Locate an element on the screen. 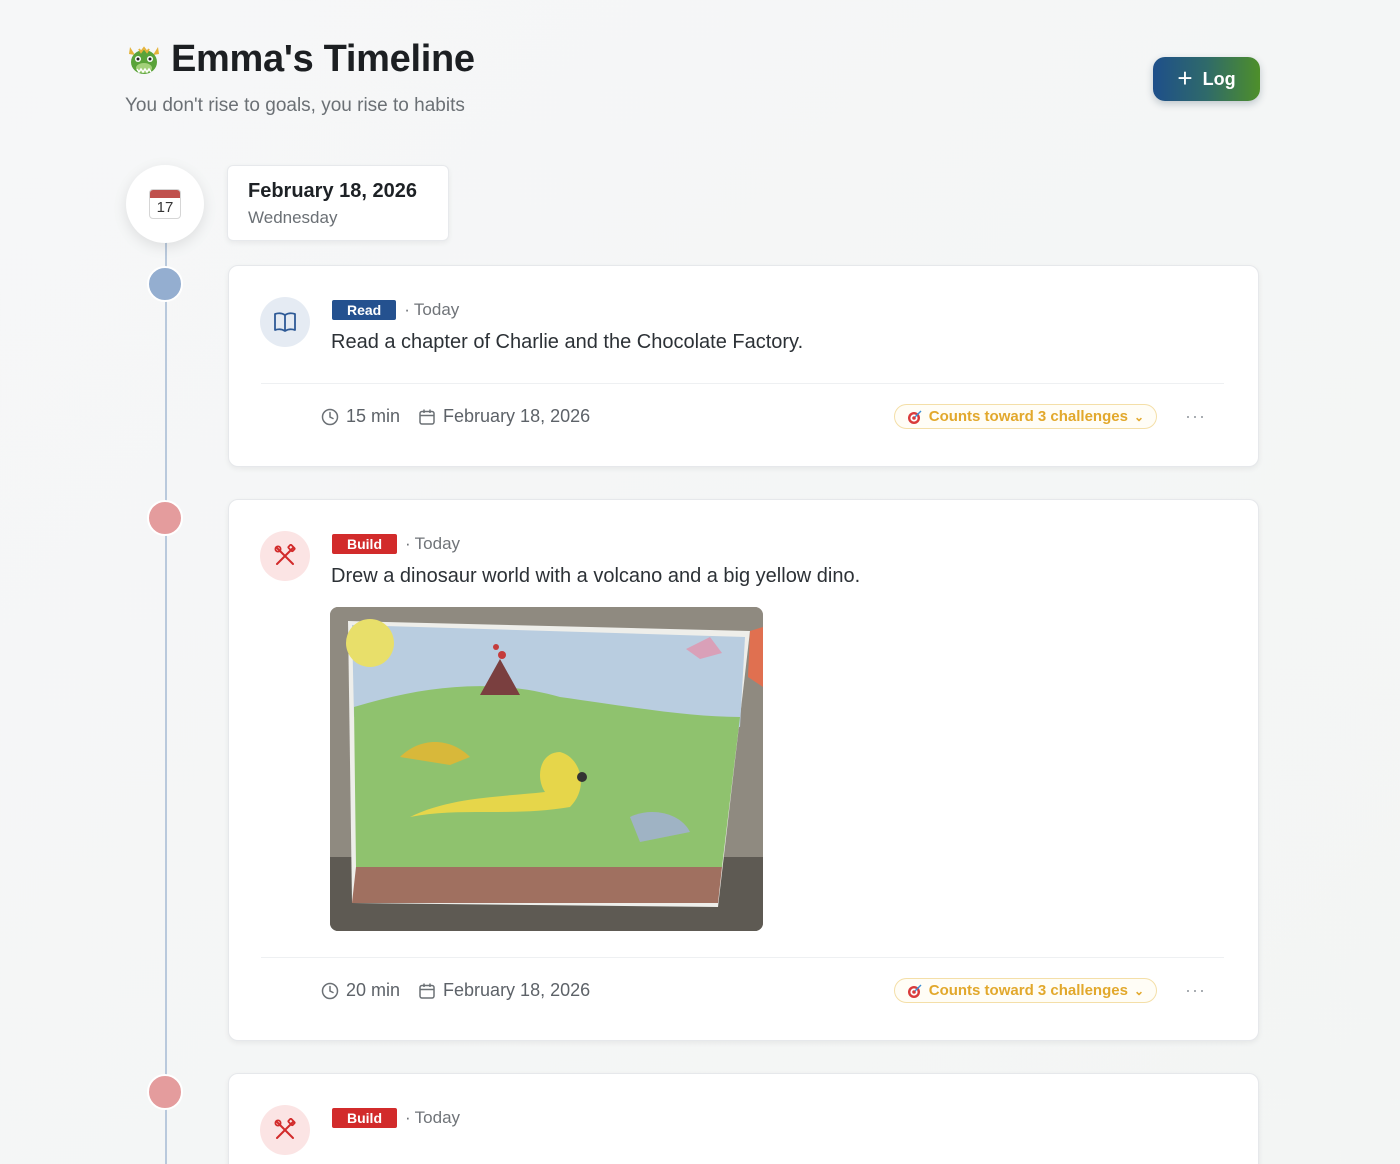  weekday-label: Wednesday is located at coordinates (293, 217).